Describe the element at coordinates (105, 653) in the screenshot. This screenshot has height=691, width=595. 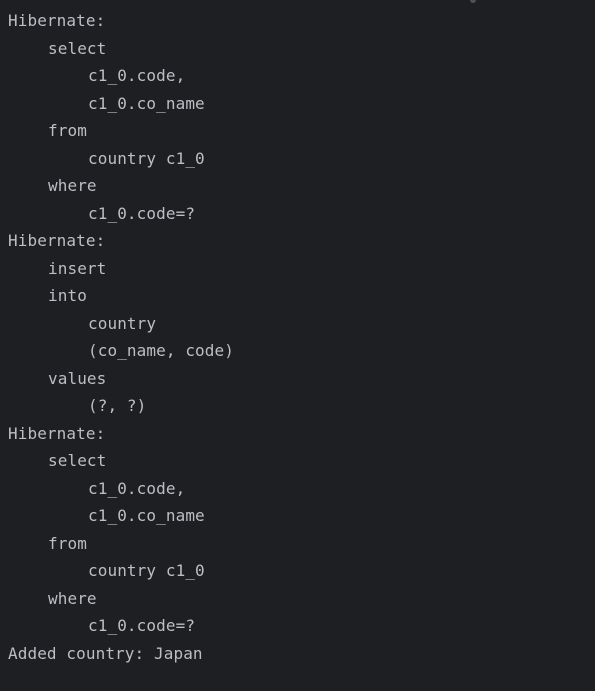
I see `console-line: Added country: Japan` at that location.